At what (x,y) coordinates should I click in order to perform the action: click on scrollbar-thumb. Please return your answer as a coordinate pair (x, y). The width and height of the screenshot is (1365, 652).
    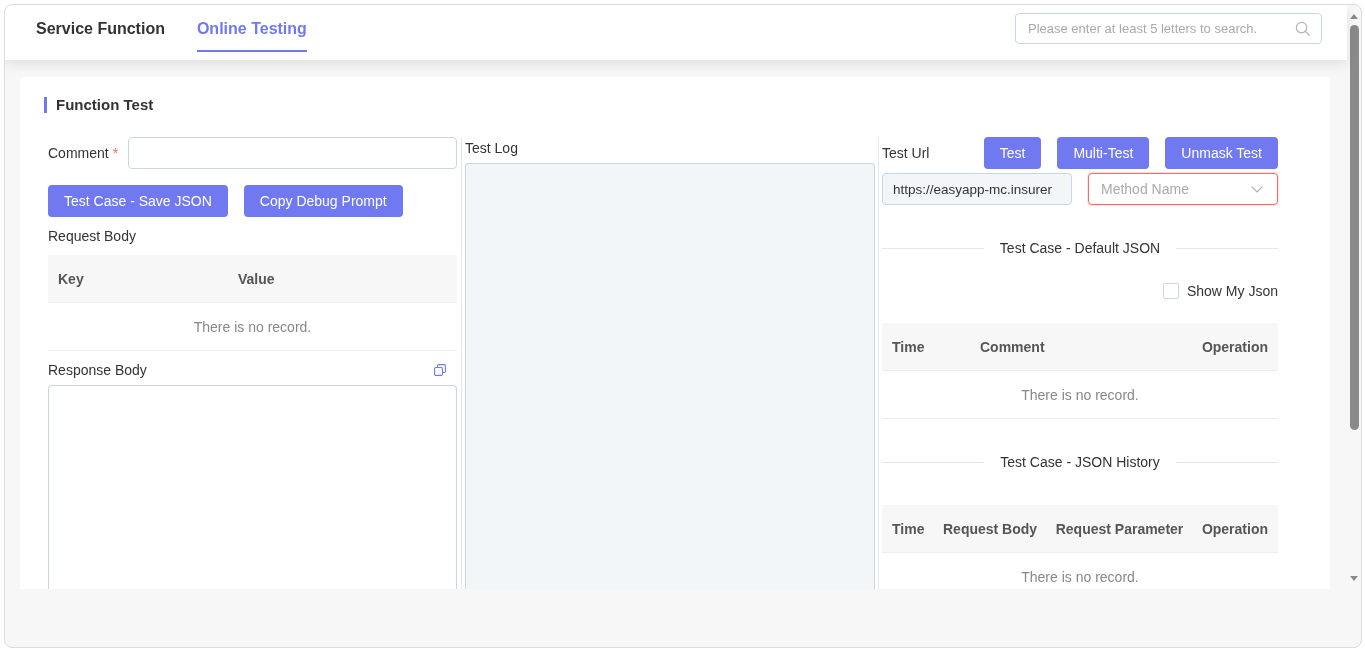
    Looking at the image, I should click on (1354, 227).